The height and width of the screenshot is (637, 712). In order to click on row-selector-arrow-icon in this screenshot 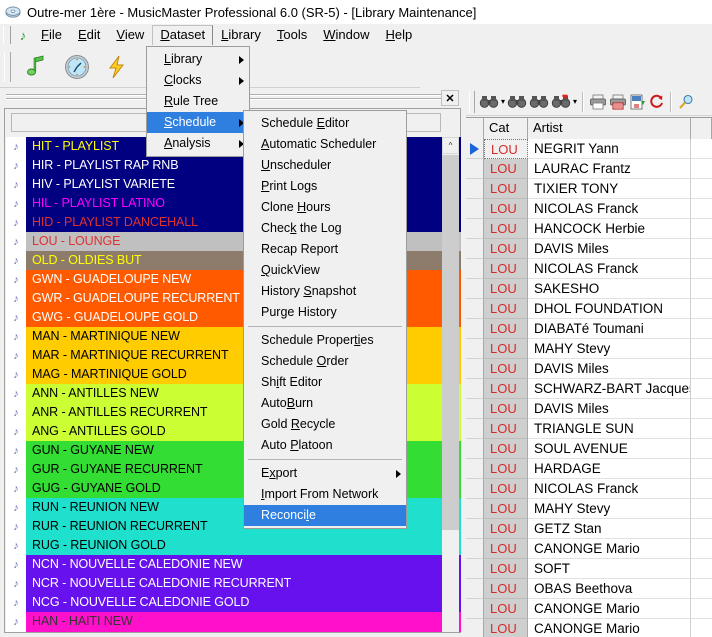, I will do `click(475, 149)`.